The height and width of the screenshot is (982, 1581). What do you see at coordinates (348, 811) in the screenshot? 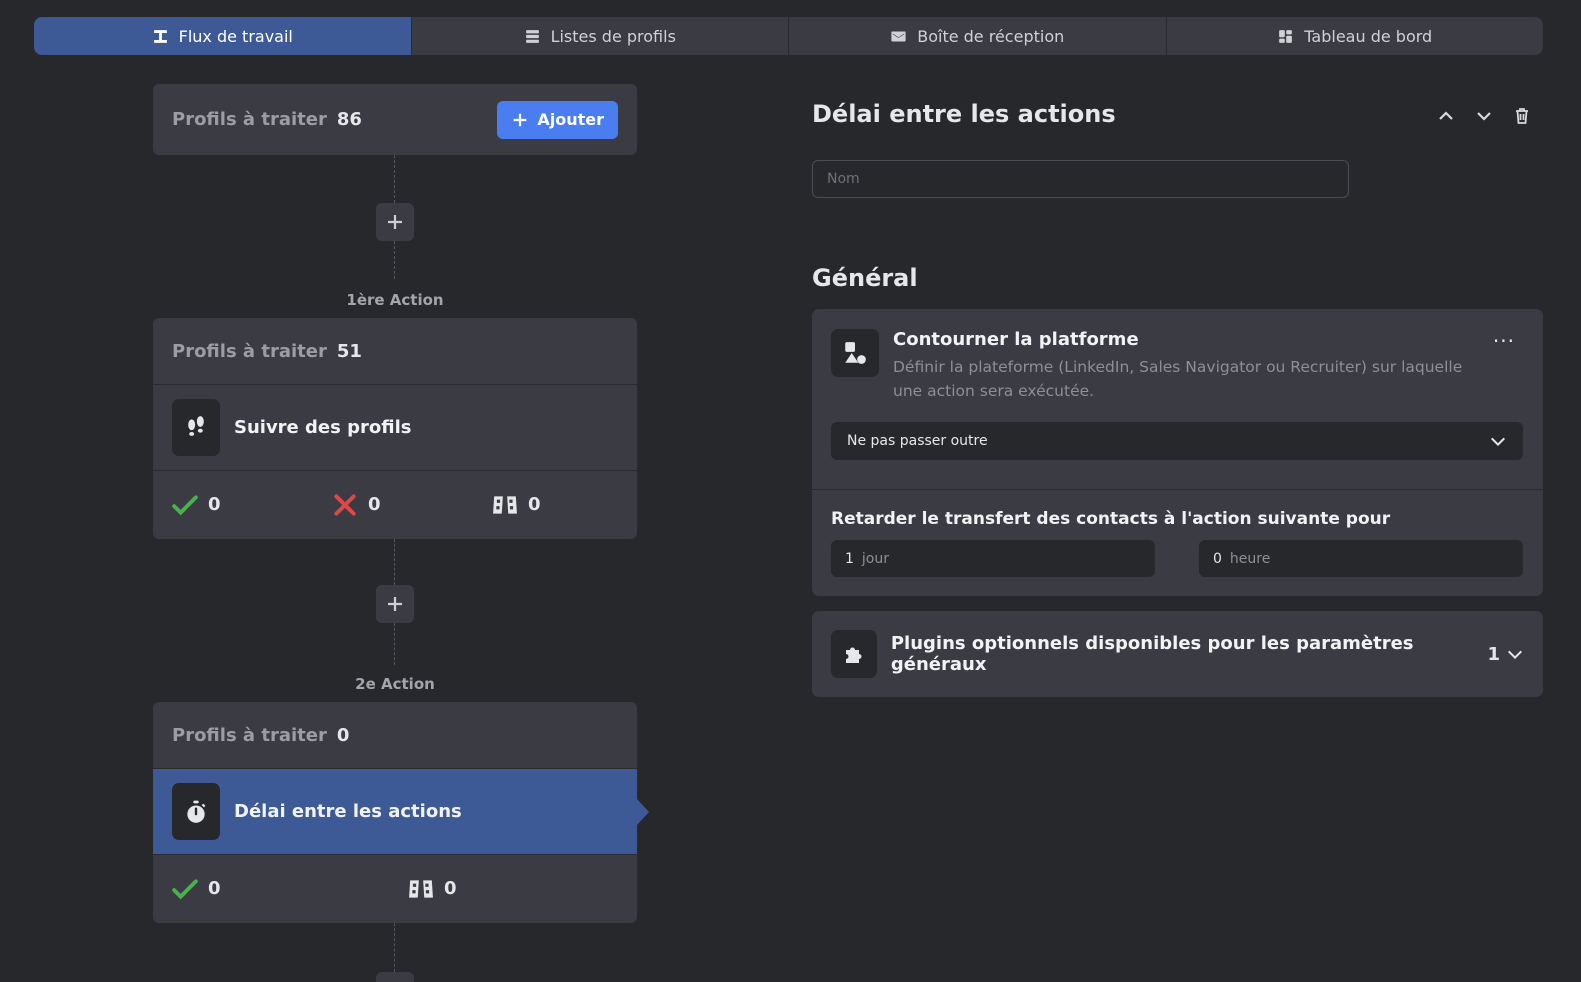
I see `step-title: Délai entre les actions` at bounding box center [348, 811].